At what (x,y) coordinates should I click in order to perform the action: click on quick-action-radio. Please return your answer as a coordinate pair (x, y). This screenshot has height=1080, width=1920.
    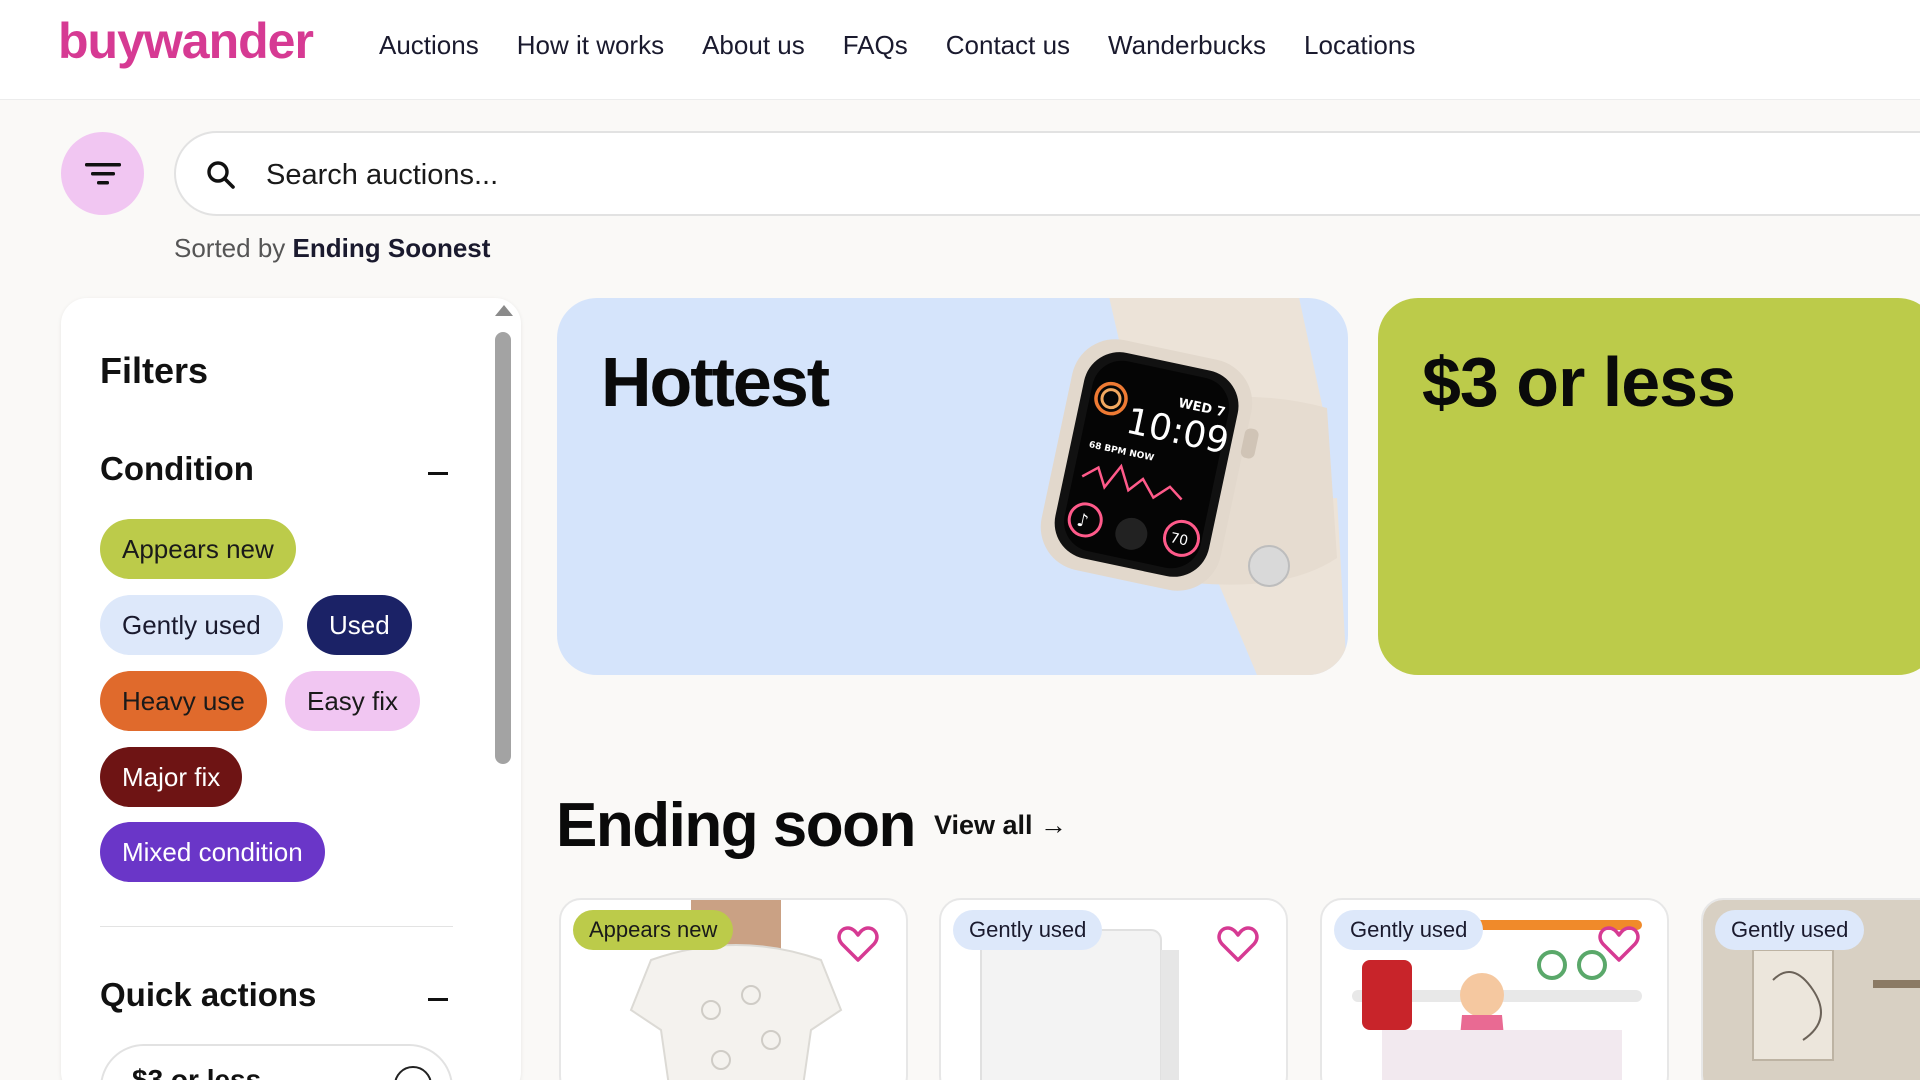
    Looking at the image, I should click on (413, 1073).